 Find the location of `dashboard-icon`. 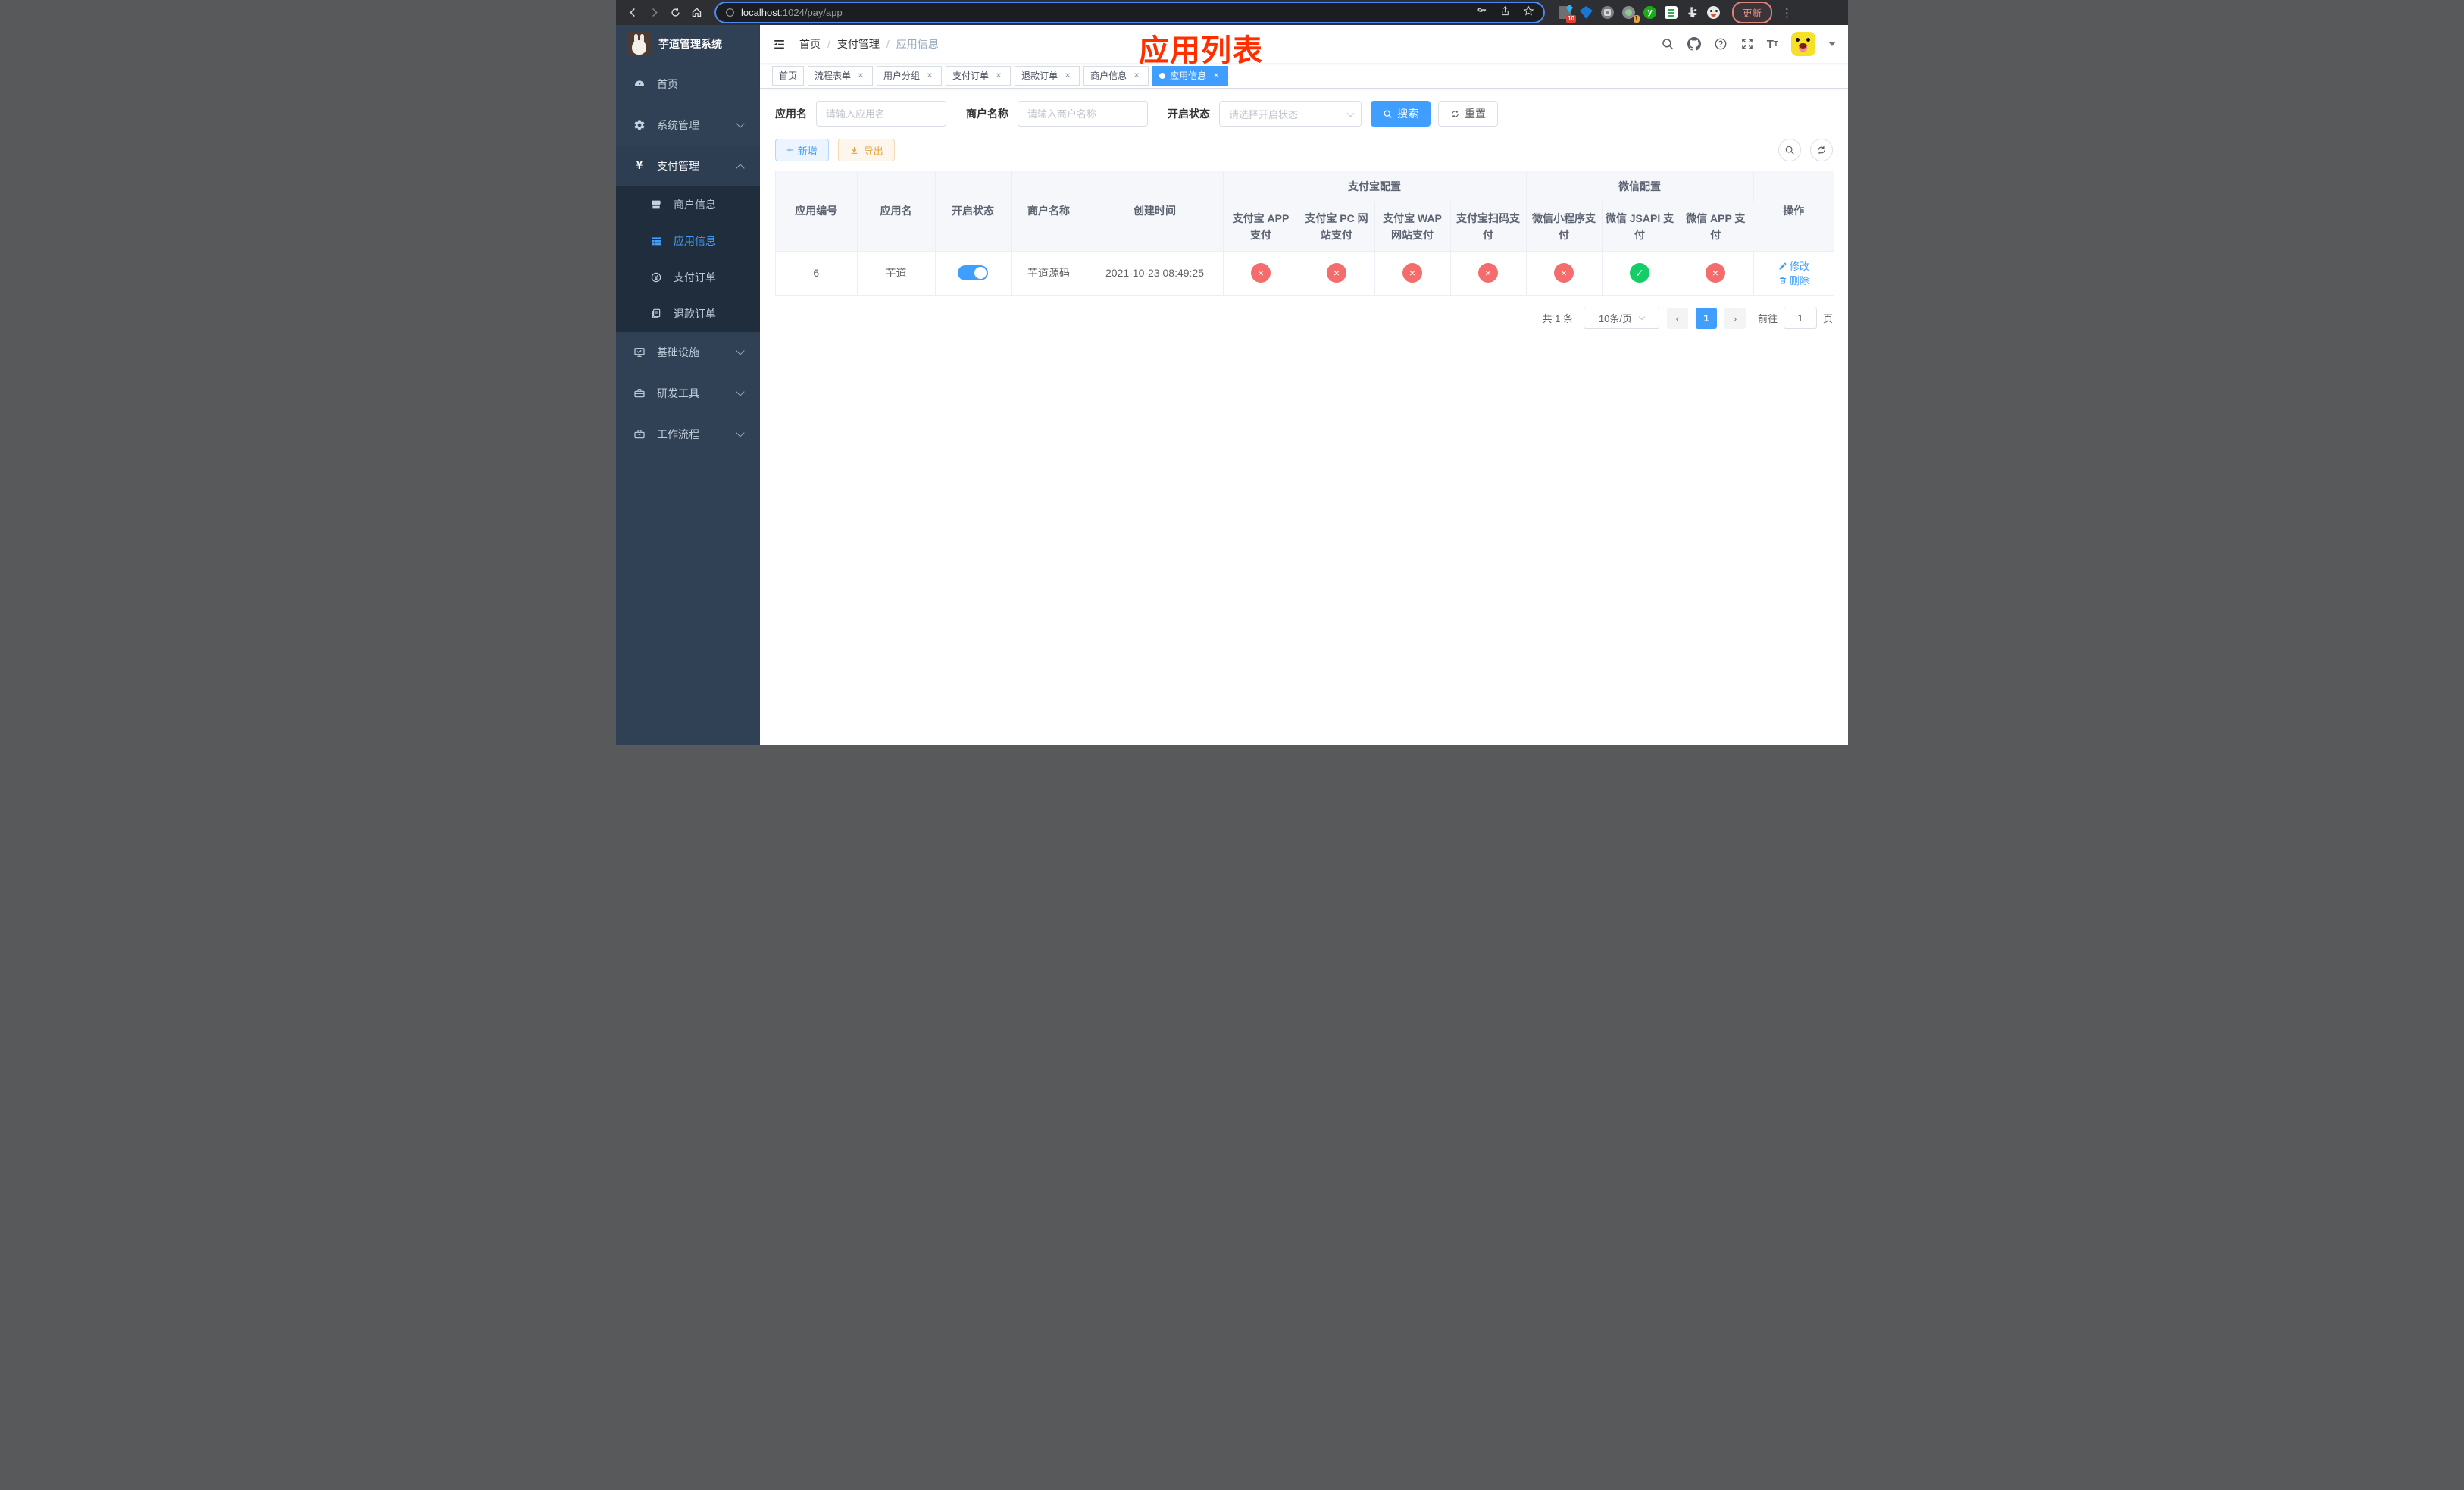

dashboard-icon is located at coordinates (639, 84).